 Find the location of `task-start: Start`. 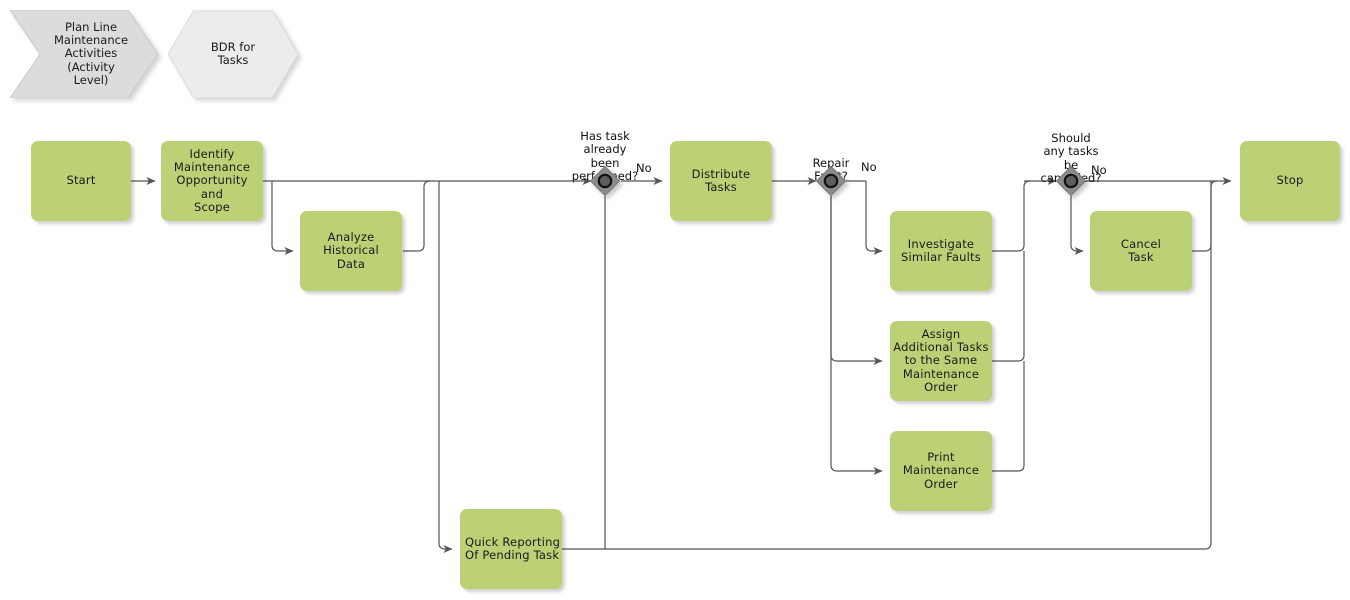

task-start: Start is located at coordinates (81, 181).